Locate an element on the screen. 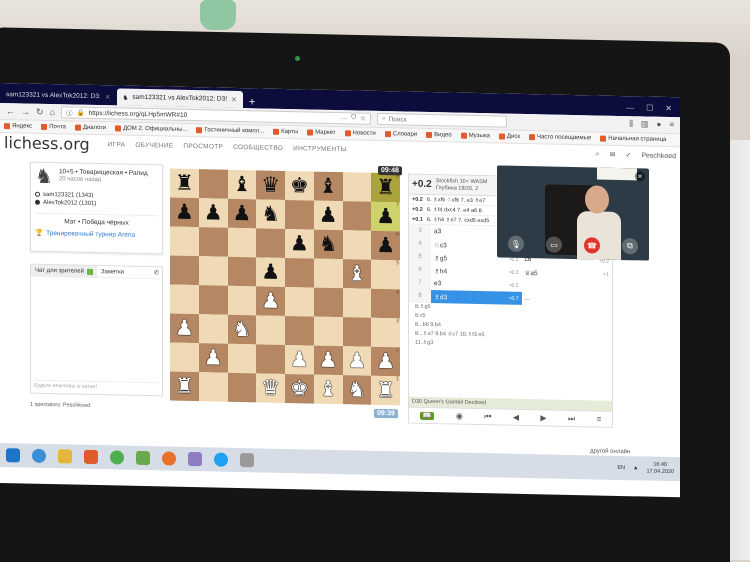 Image resolution: width=750 pixels, height=562 pixels. board-square: ♚ is located at coordinates (299, 185).